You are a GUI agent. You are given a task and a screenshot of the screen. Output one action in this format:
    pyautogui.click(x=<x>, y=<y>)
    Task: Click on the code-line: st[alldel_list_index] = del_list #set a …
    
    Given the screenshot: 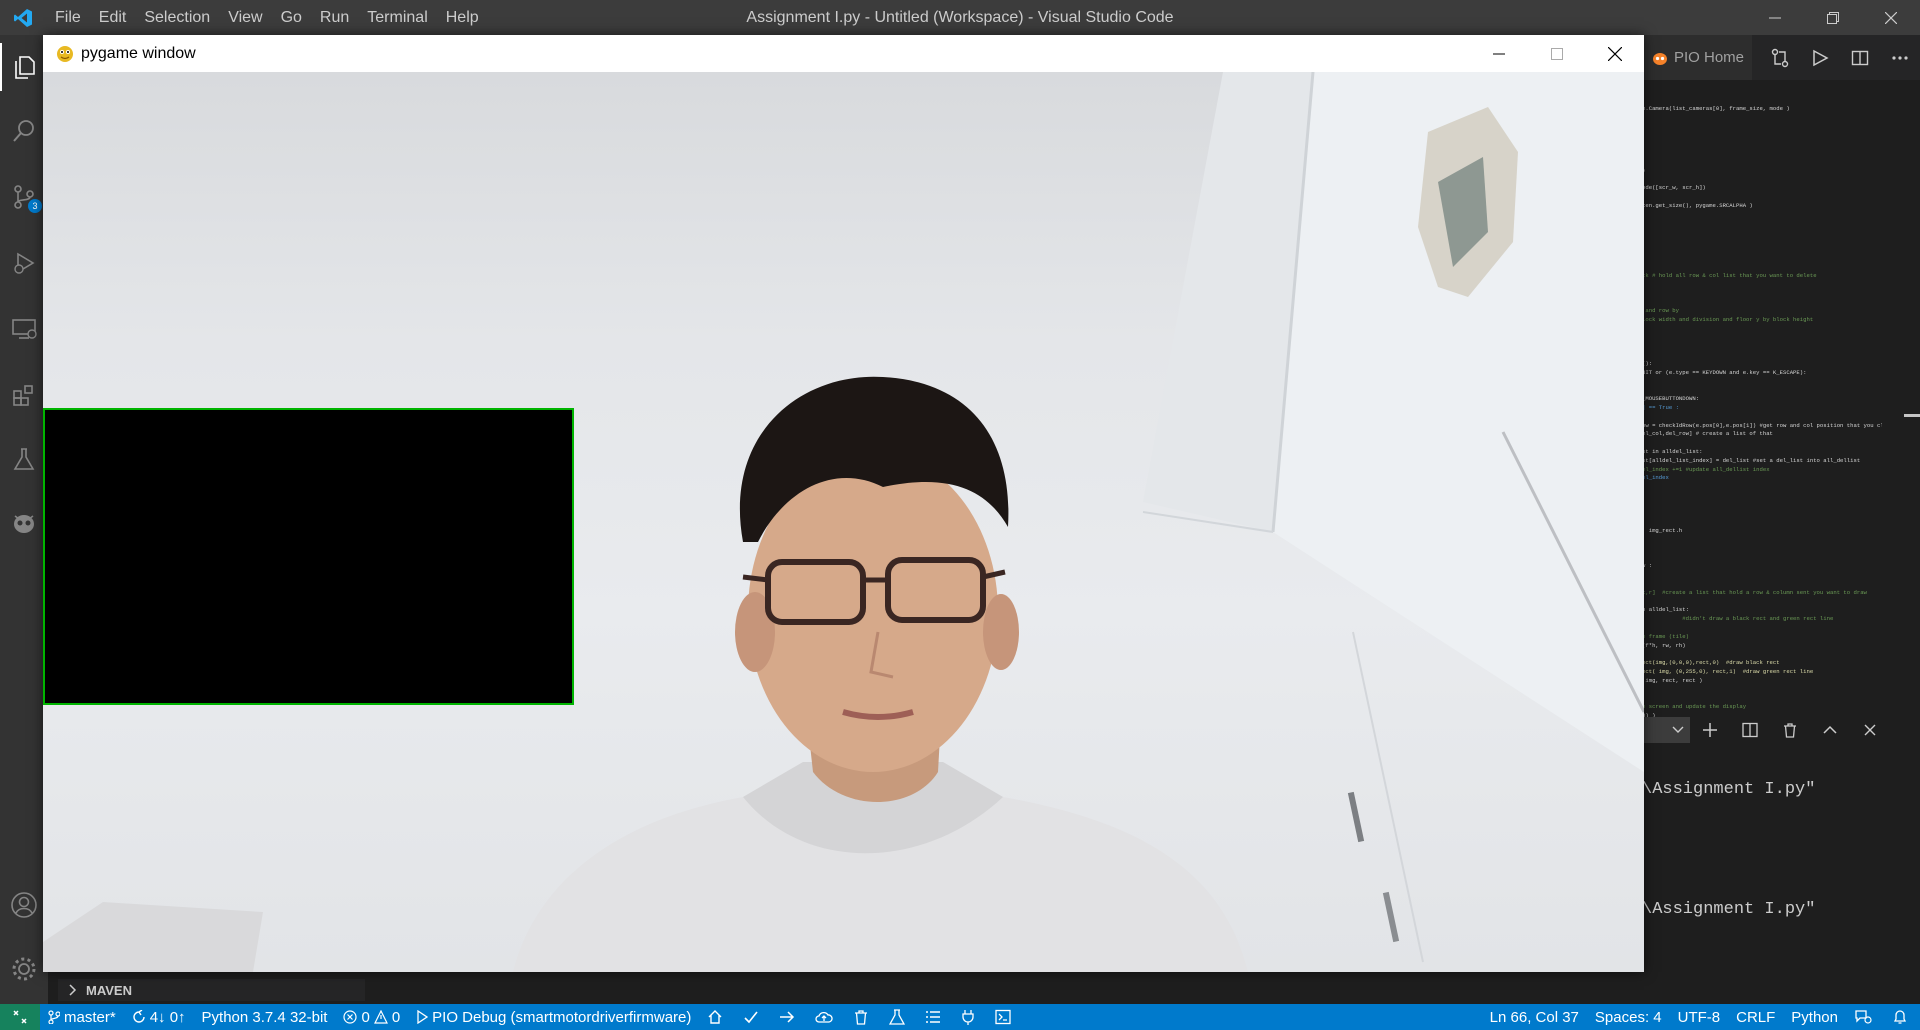 What is the action you would take?
    pyautogui.click(x=1751, y=460)
    